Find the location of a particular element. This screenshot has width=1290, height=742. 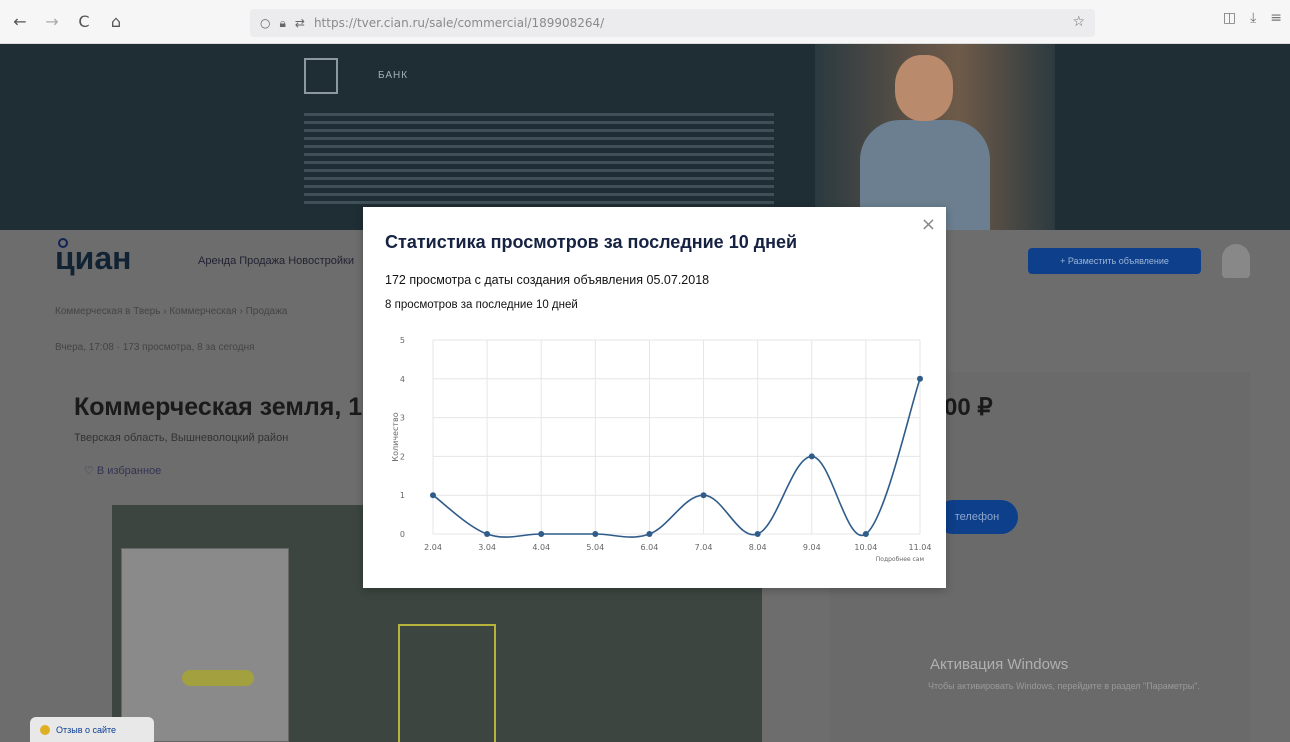

banner-person-head is located at coordinates (924, 88).